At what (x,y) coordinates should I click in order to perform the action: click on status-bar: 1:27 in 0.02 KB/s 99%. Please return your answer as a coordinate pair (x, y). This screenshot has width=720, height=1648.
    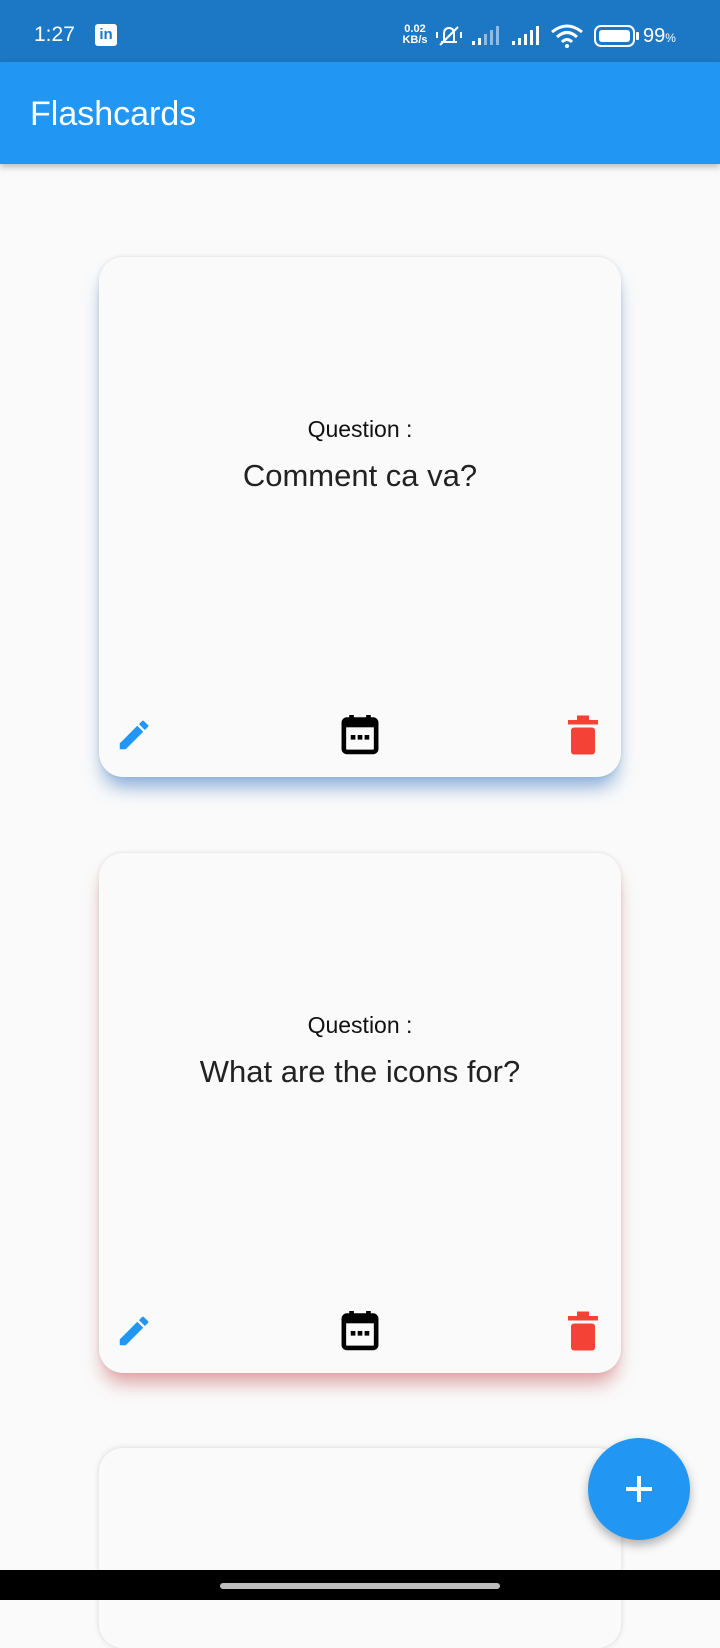
    Looking at the image, I should click on (360, 31).